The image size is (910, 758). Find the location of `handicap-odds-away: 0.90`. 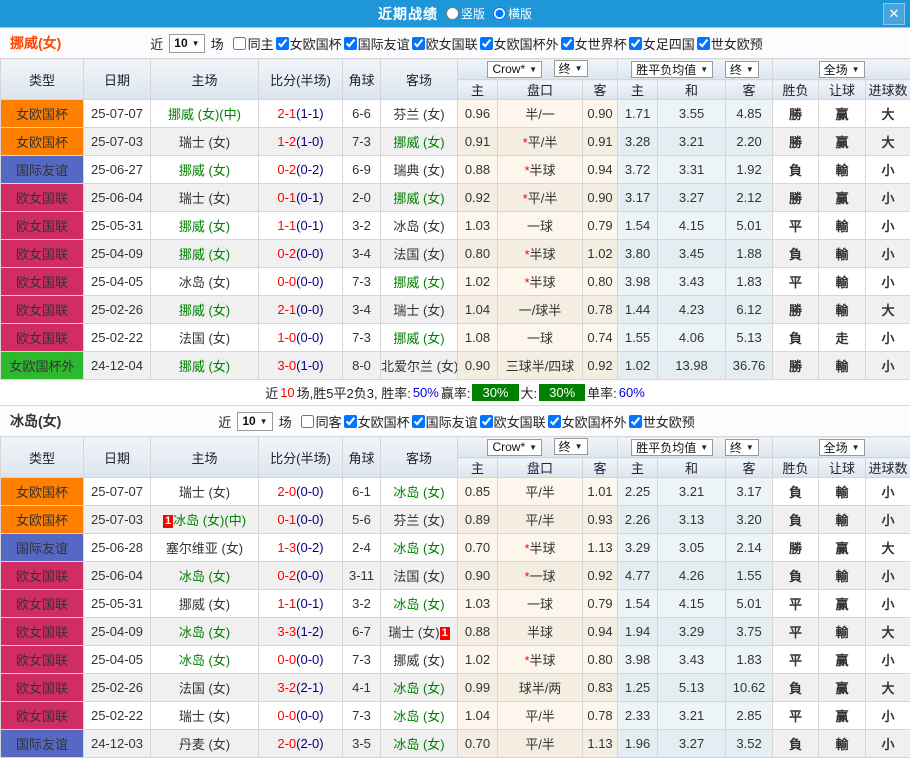

handicap-odds-away: 0.90 is located at coordinates (600, 198).